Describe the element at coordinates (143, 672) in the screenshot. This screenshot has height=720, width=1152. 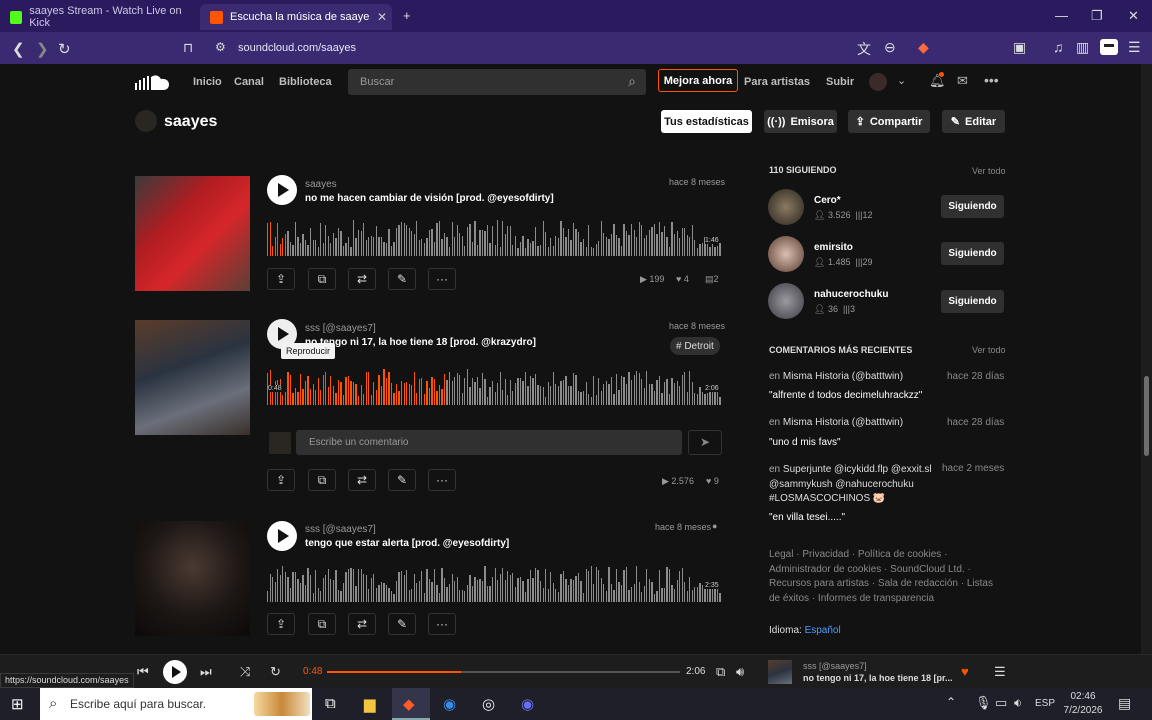
I see `previous-icon: ⏮` at that location.